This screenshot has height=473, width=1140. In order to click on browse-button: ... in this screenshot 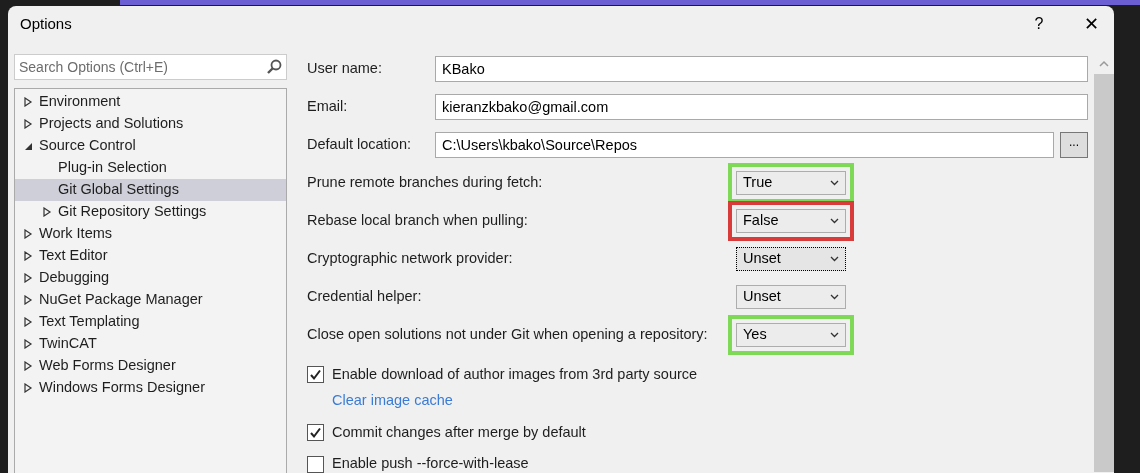, I will do `click(1074, 145)`.